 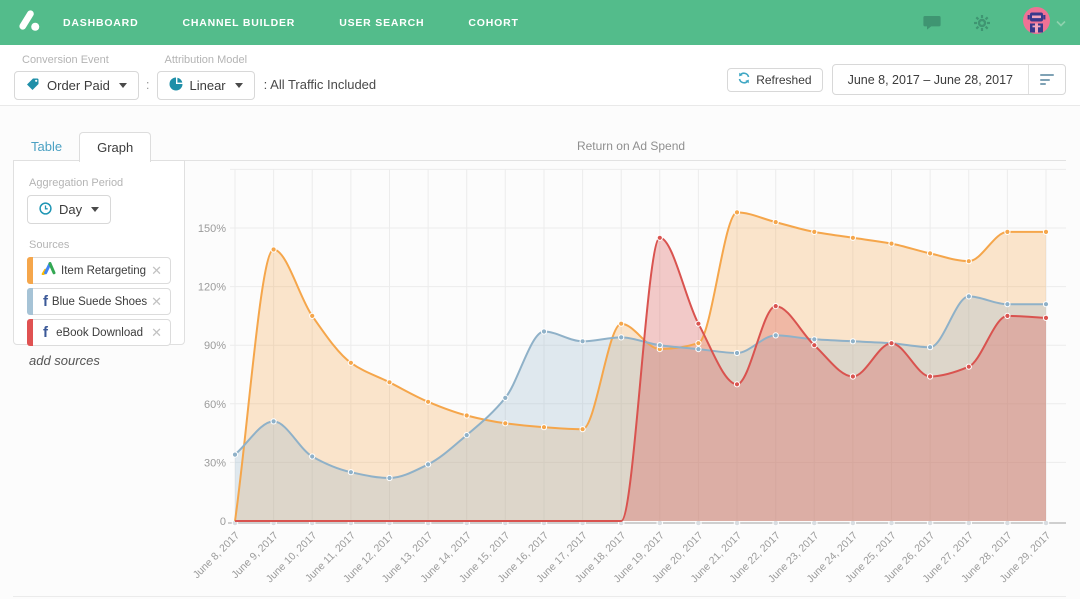 I want to click on svg-text: 120%, so click(x=212, y=288).